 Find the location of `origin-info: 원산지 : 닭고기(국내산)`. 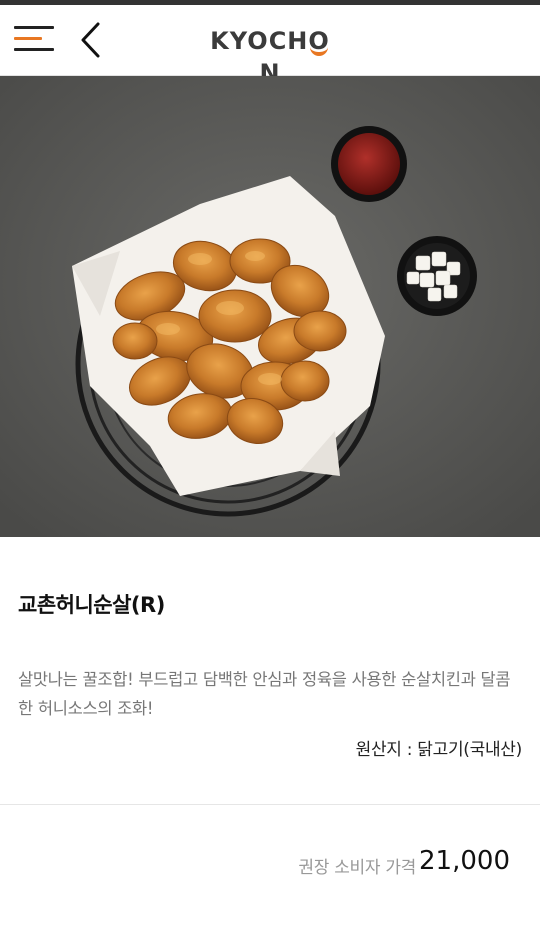

origin-info: 원산지 : 닭고기(국내산) is located at coordinates (439, 750).